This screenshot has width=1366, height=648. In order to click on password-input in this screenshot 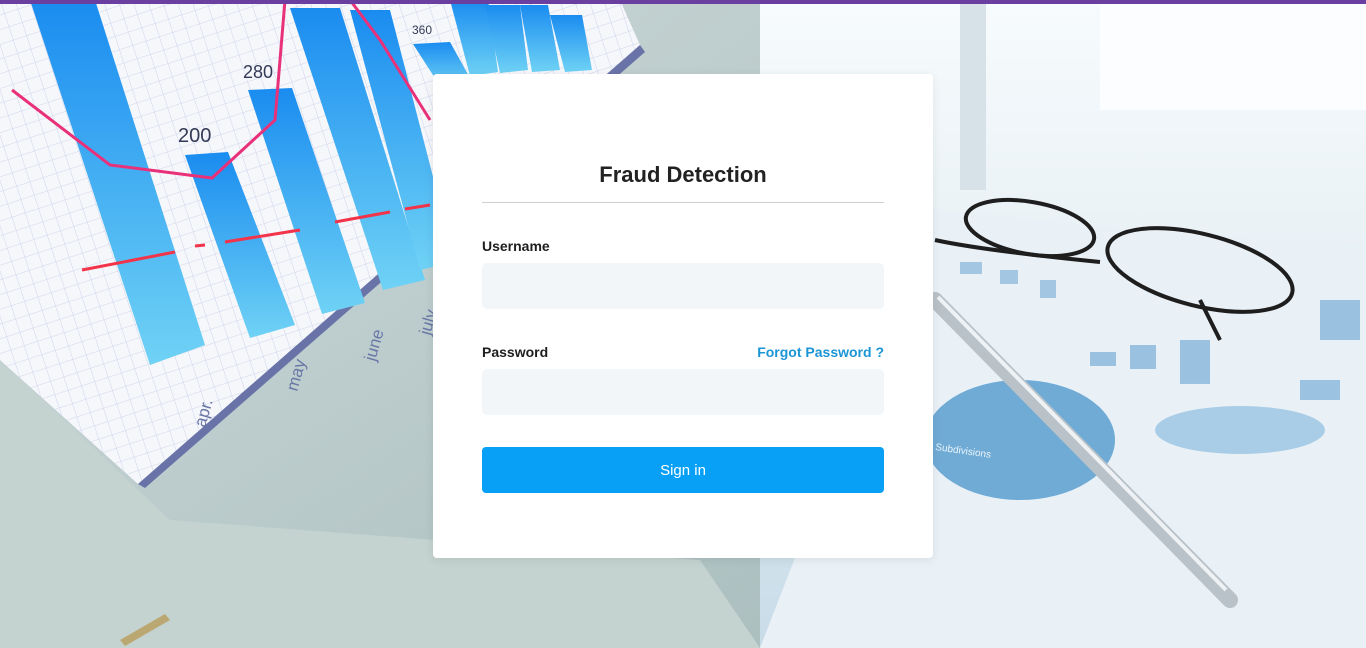, I will do `click(683, 392)`.